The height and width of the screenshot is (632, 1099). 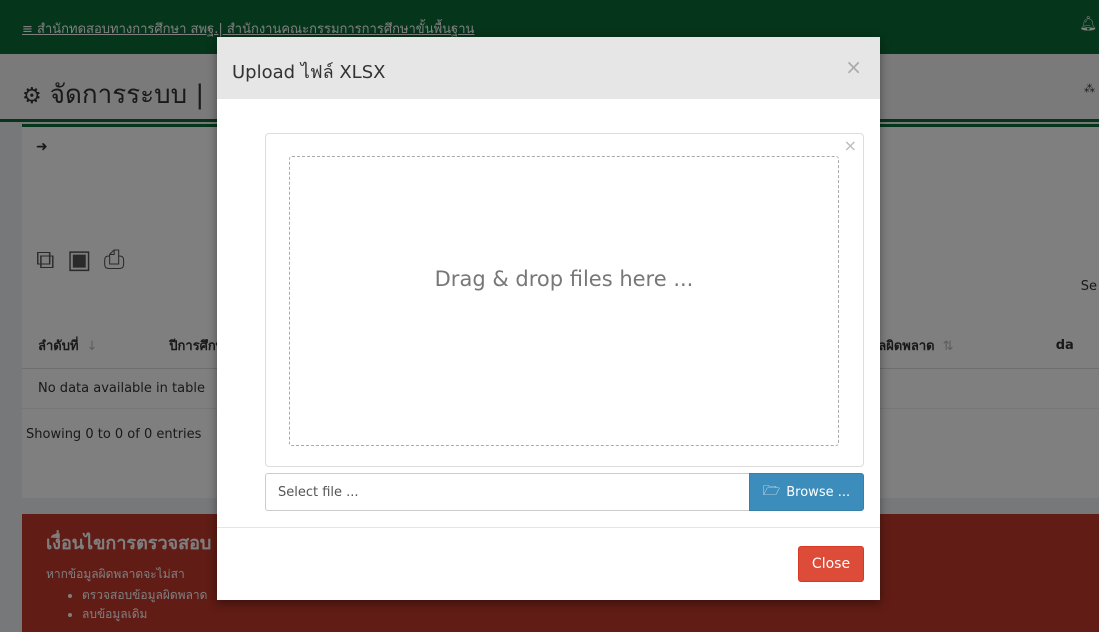 What do you see at coordinates (850, 145) in the screenshot?
I see `dropzone-close-icon: ×` at bounding box center [850, 145].